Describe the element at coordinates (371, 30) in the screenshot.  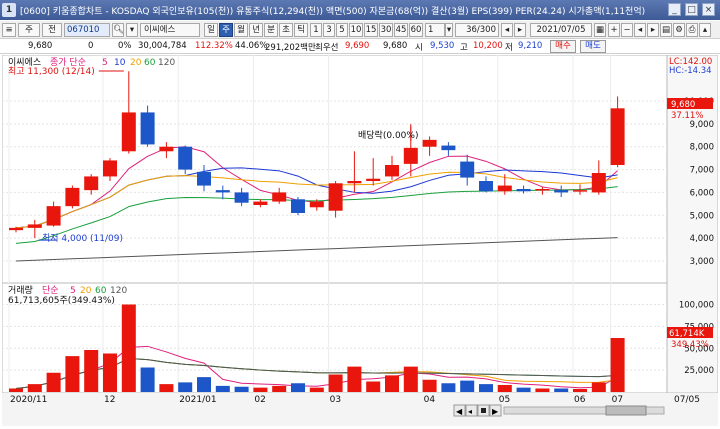
I see `minute-button-15: 15` at that location.